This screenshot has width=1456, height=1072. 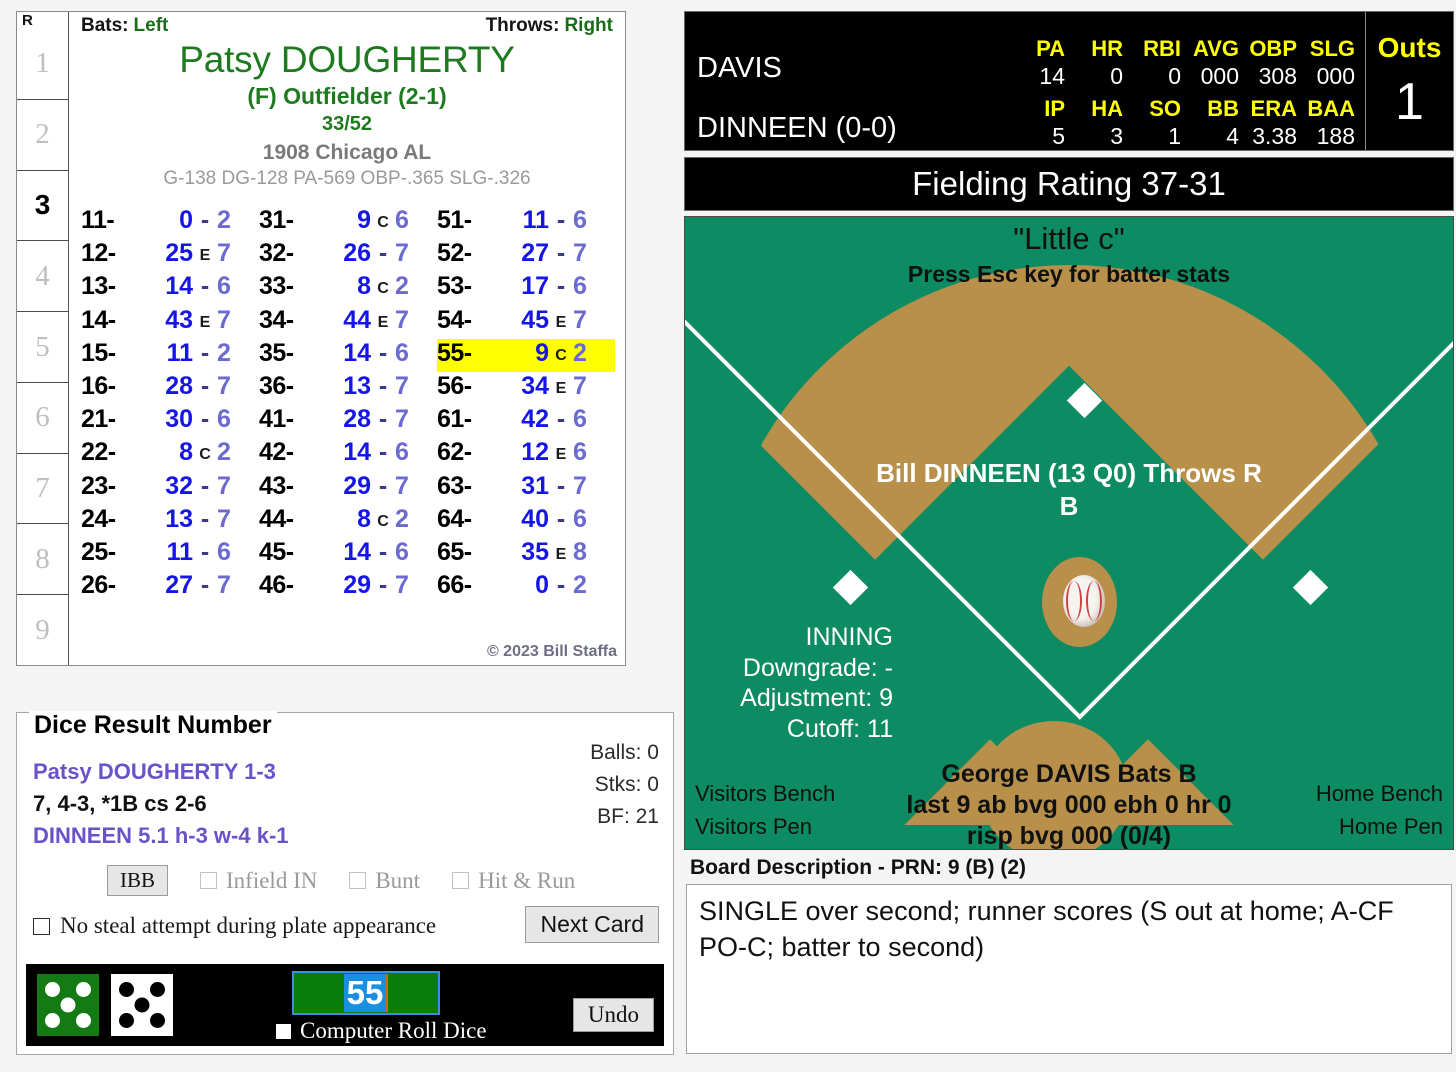 What do you see at coordinates (42, 418) in the screenshot?
I see `inning-cell-6: 6` at bounding box center [42, 418].